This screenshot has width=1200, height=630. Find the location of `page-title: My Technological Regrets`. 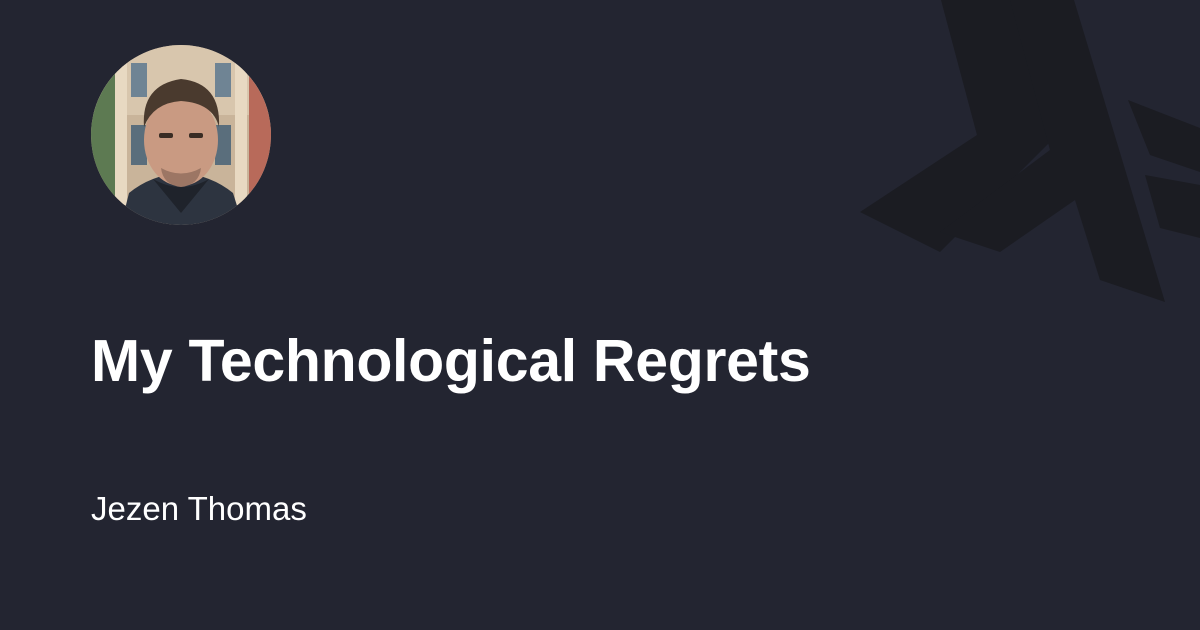

page-title: My Technological Regrets is located at coordinates (451, 361).